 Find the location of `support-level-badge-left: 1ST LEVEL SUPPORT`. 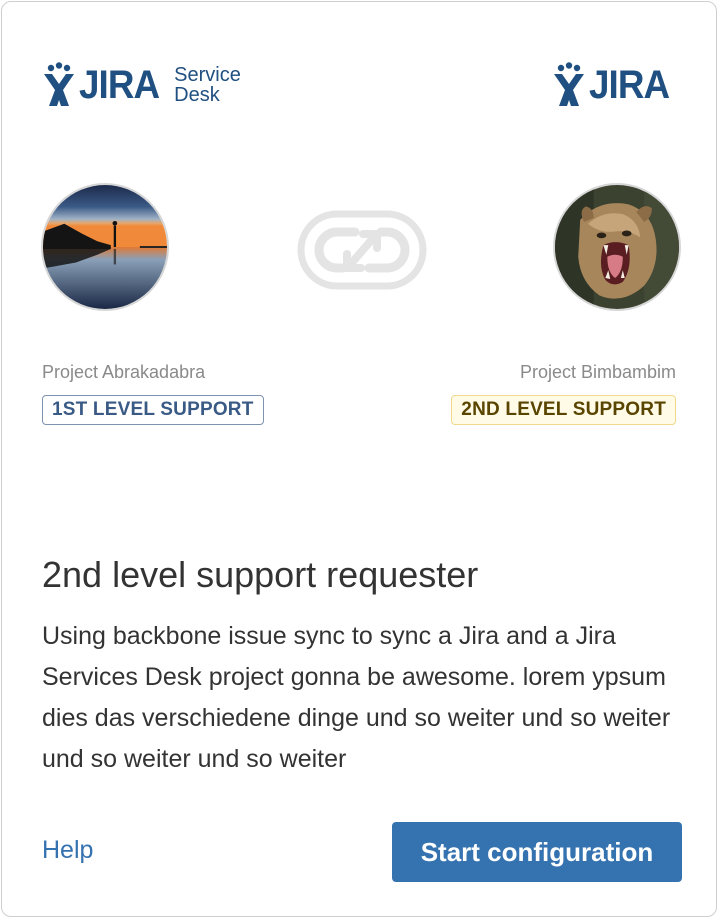

support-level-badge-left: 1ST LEVEL SUPPORT is located at coordinates (153, 410).